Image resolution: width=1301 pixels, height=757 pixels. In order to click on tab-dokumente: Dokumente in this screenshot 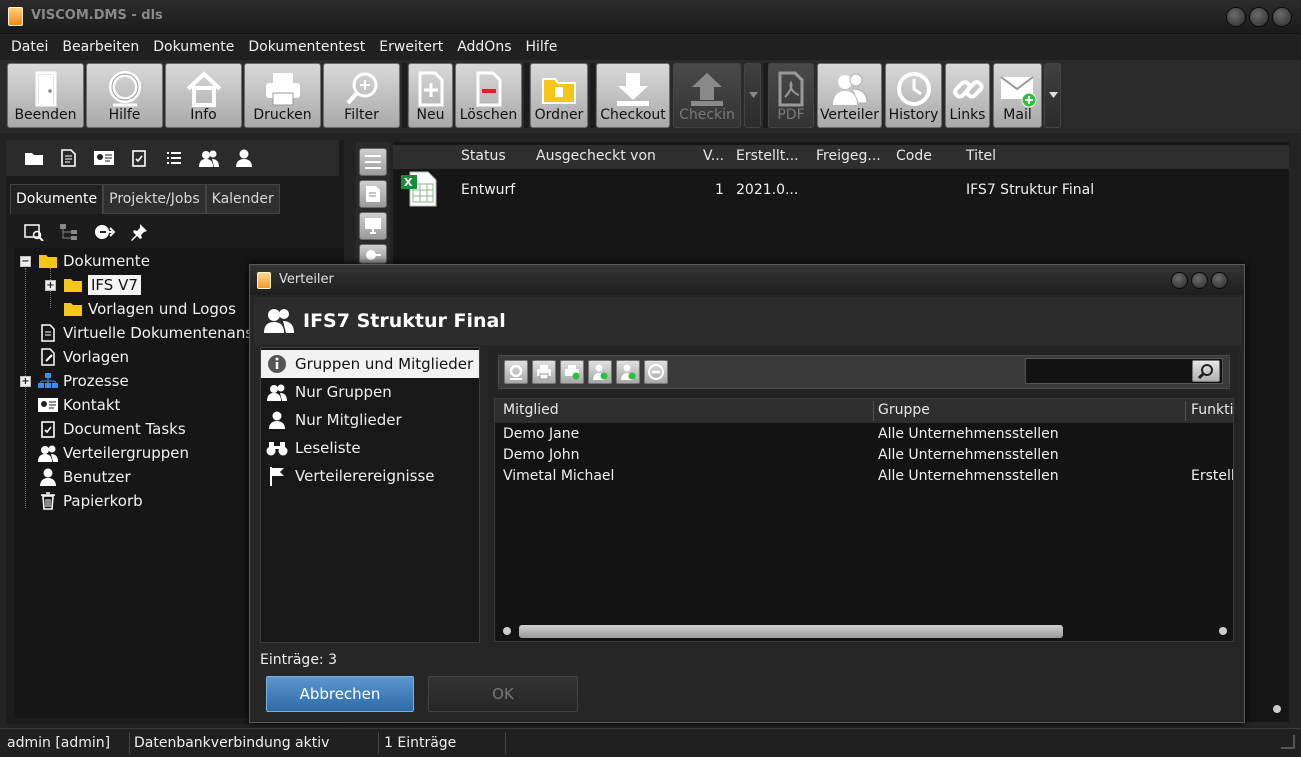, I will do `click(57, 199)`.